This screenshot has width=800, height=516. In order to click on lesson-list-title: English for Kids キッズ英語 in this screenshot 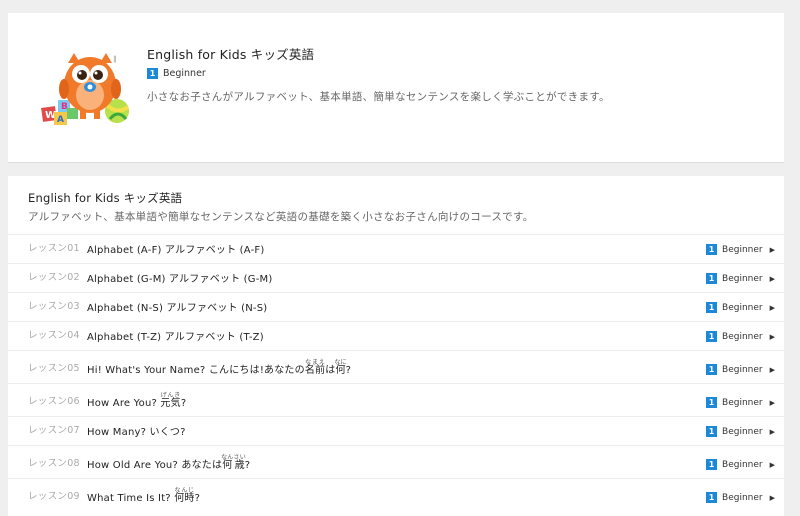, I will do `click(105, 198)`.